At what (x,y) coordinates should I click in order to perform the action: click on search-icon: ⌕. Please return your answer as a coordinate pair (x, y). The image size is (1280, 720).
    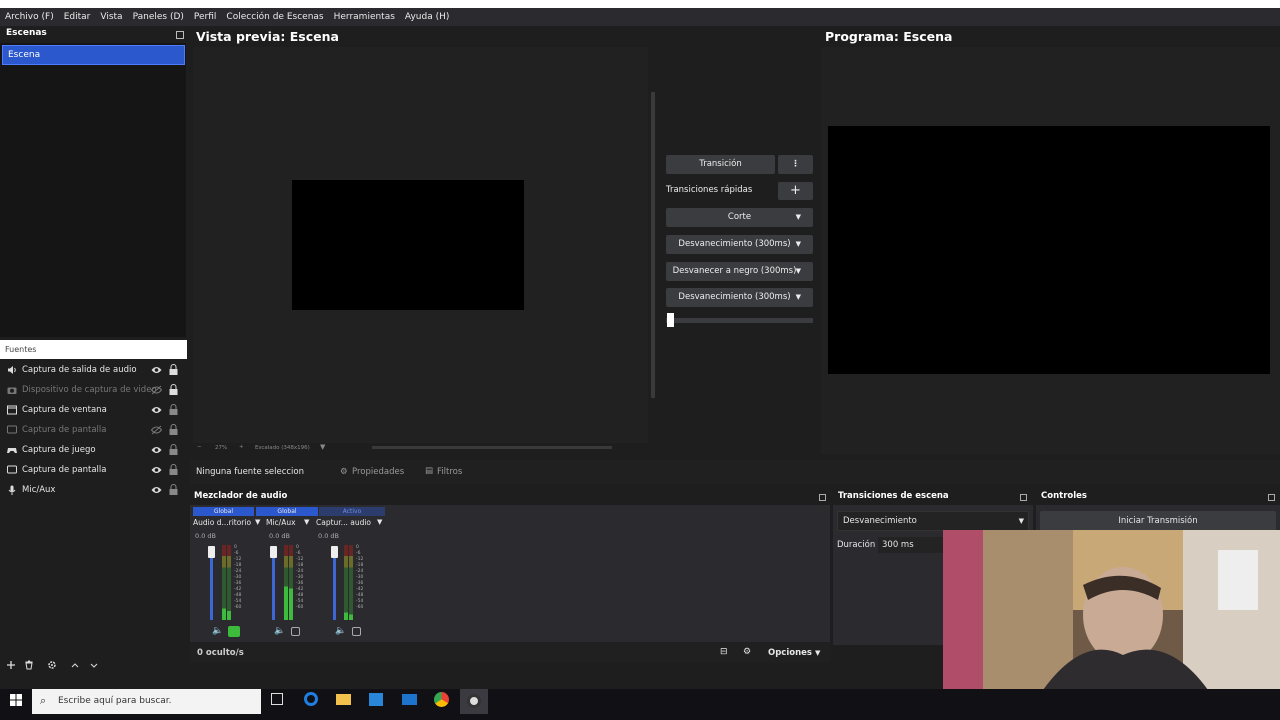
    Looking at the image, I should click on (43, 700).